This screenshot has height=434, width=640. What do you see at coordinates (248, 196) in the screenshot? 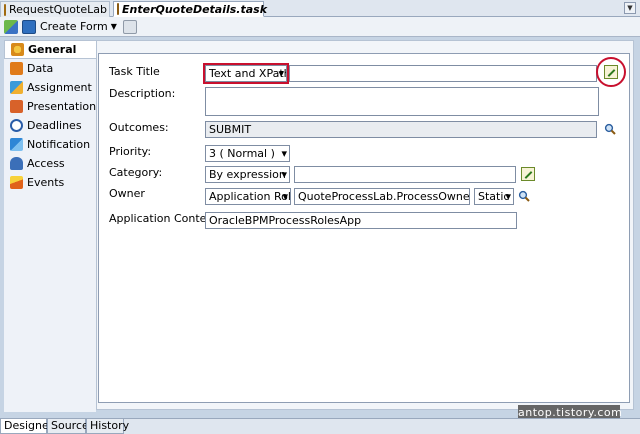
I see `owner-type-select: Application Role` at bounding box center [248, 196].